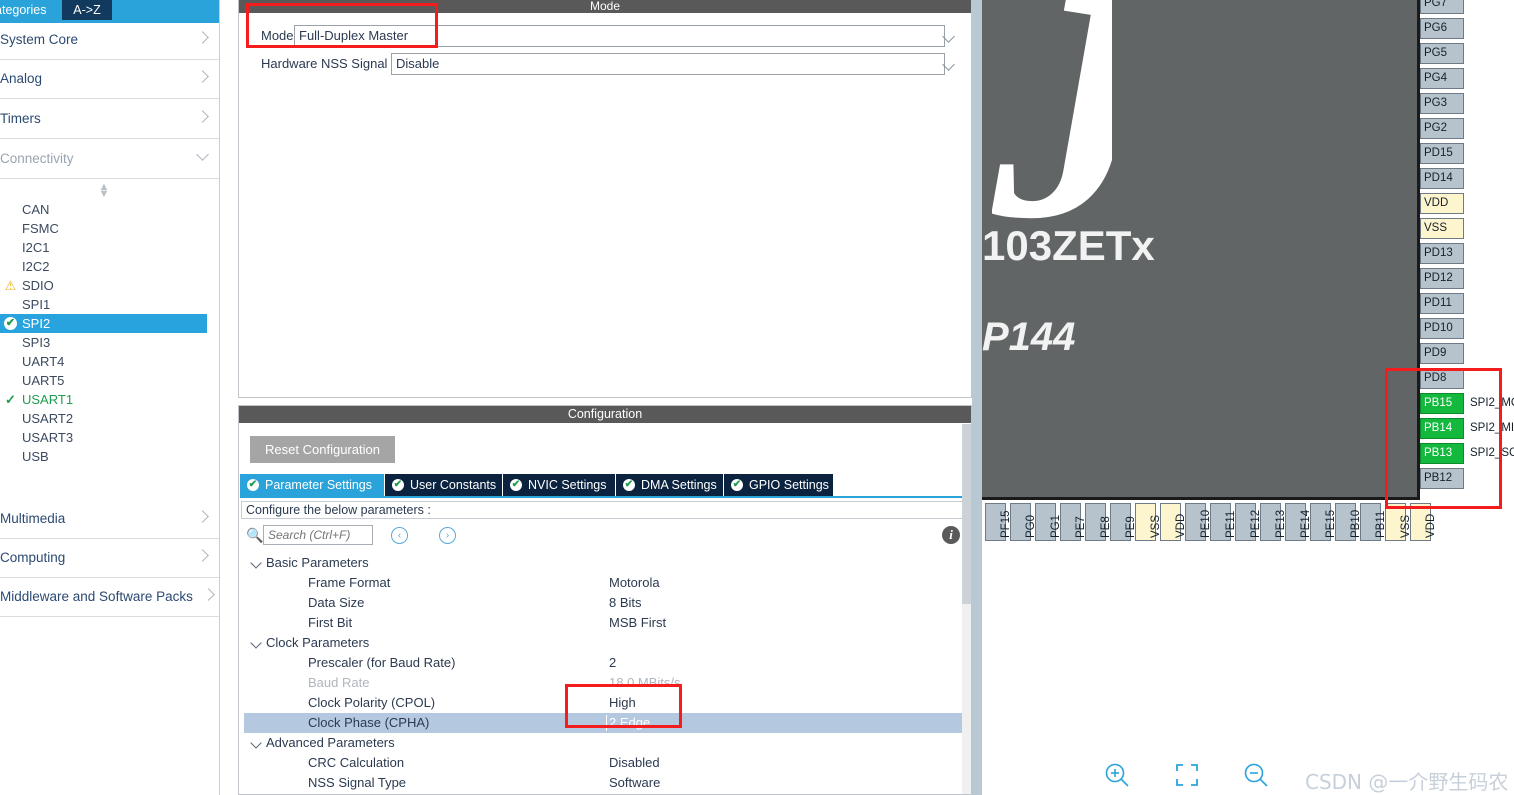 This screenshot has height=795, width=1514. Describe the element at coordinates (109, 266) in the screenshot. I see `sidebar-peripheral-i2c2: I2C2` at that location.